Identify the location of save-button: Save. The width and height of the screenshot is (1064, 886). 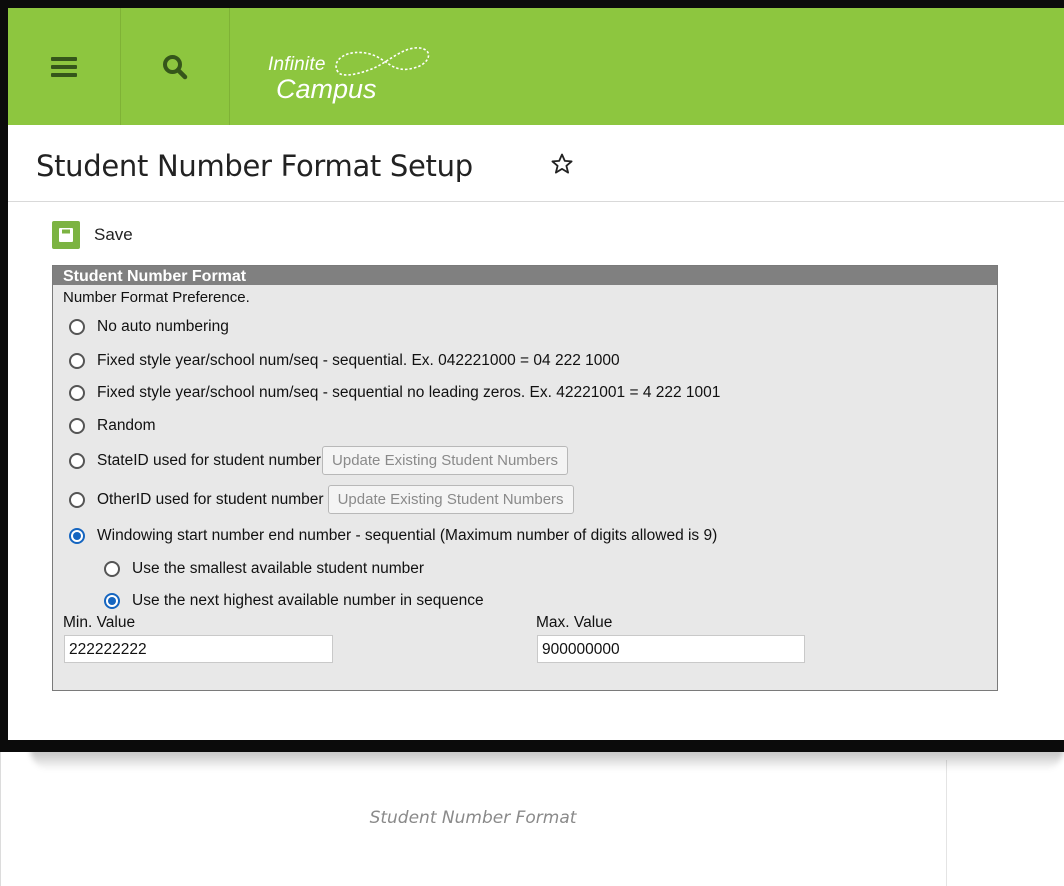
(92, 235).